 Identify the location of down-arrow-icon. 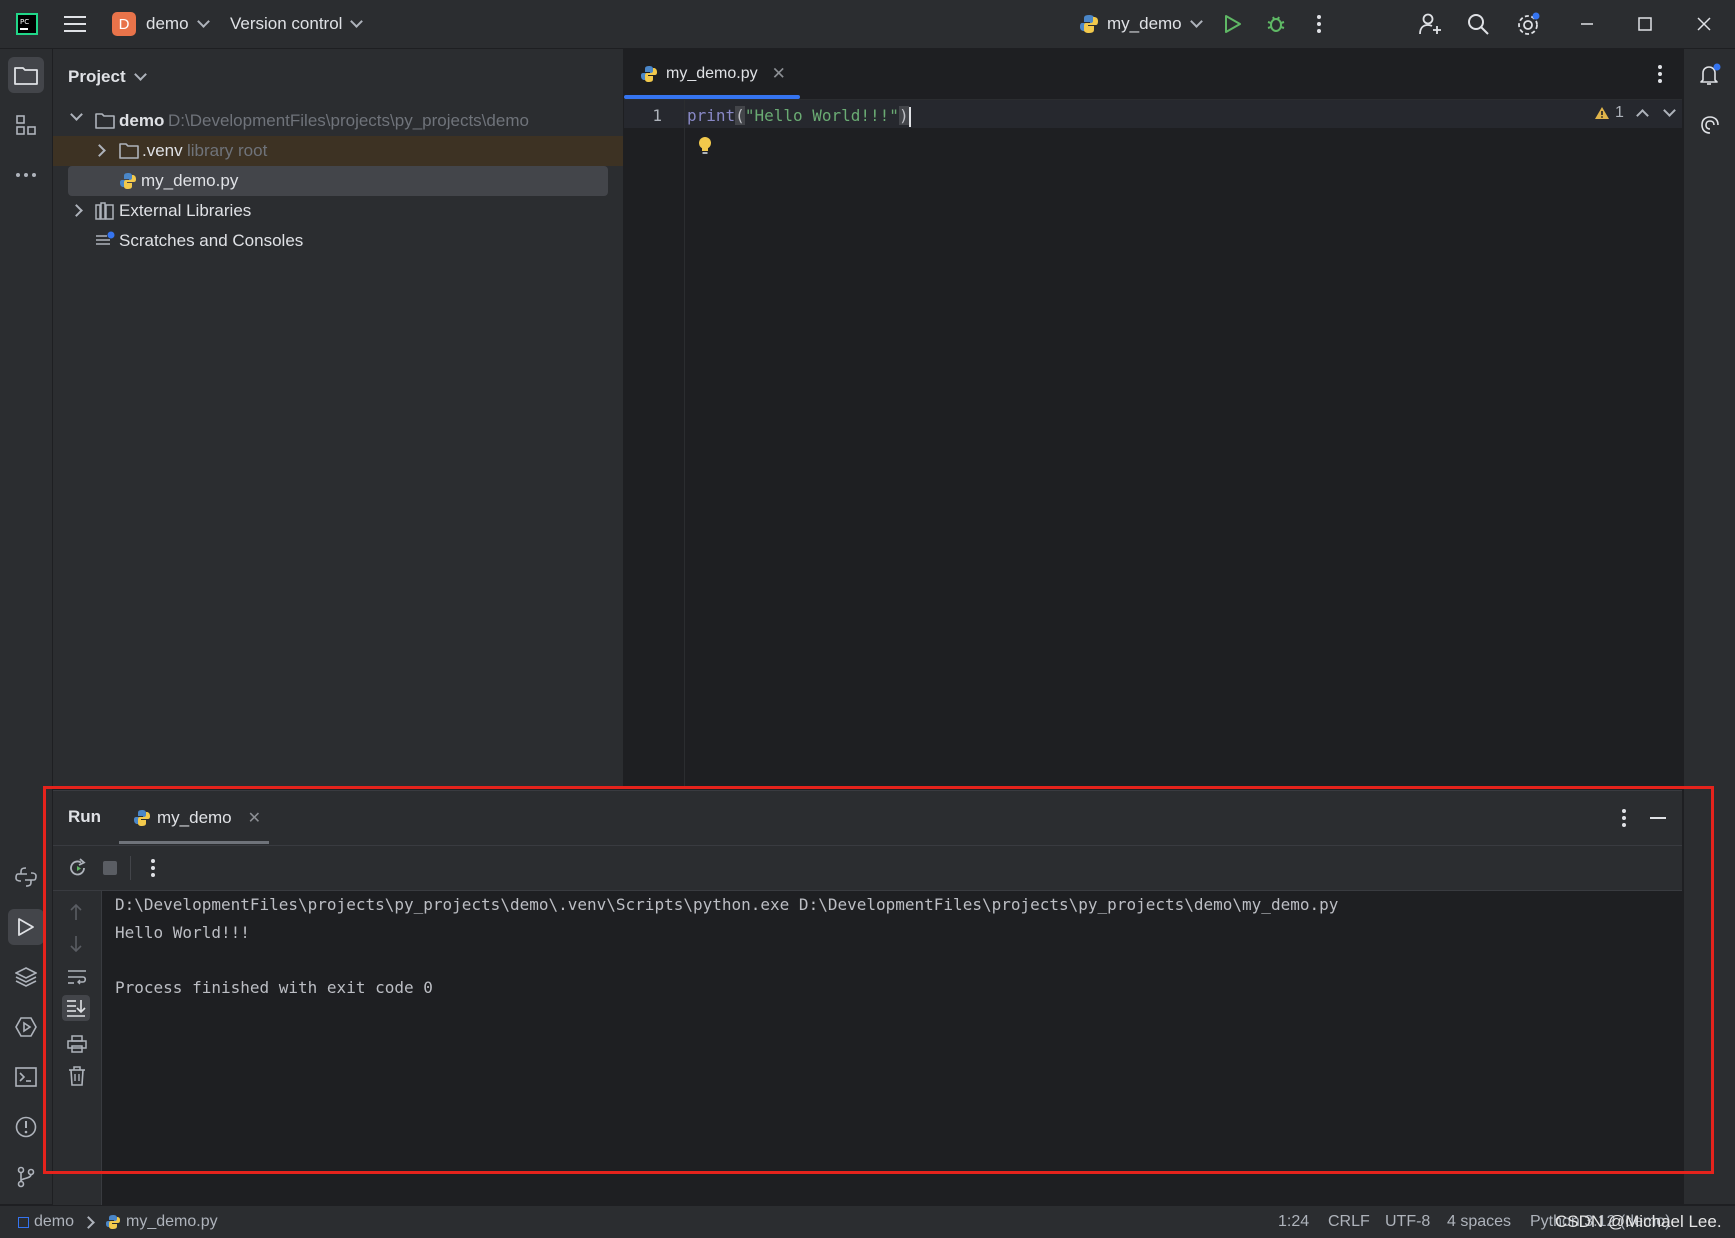
(76, 944).